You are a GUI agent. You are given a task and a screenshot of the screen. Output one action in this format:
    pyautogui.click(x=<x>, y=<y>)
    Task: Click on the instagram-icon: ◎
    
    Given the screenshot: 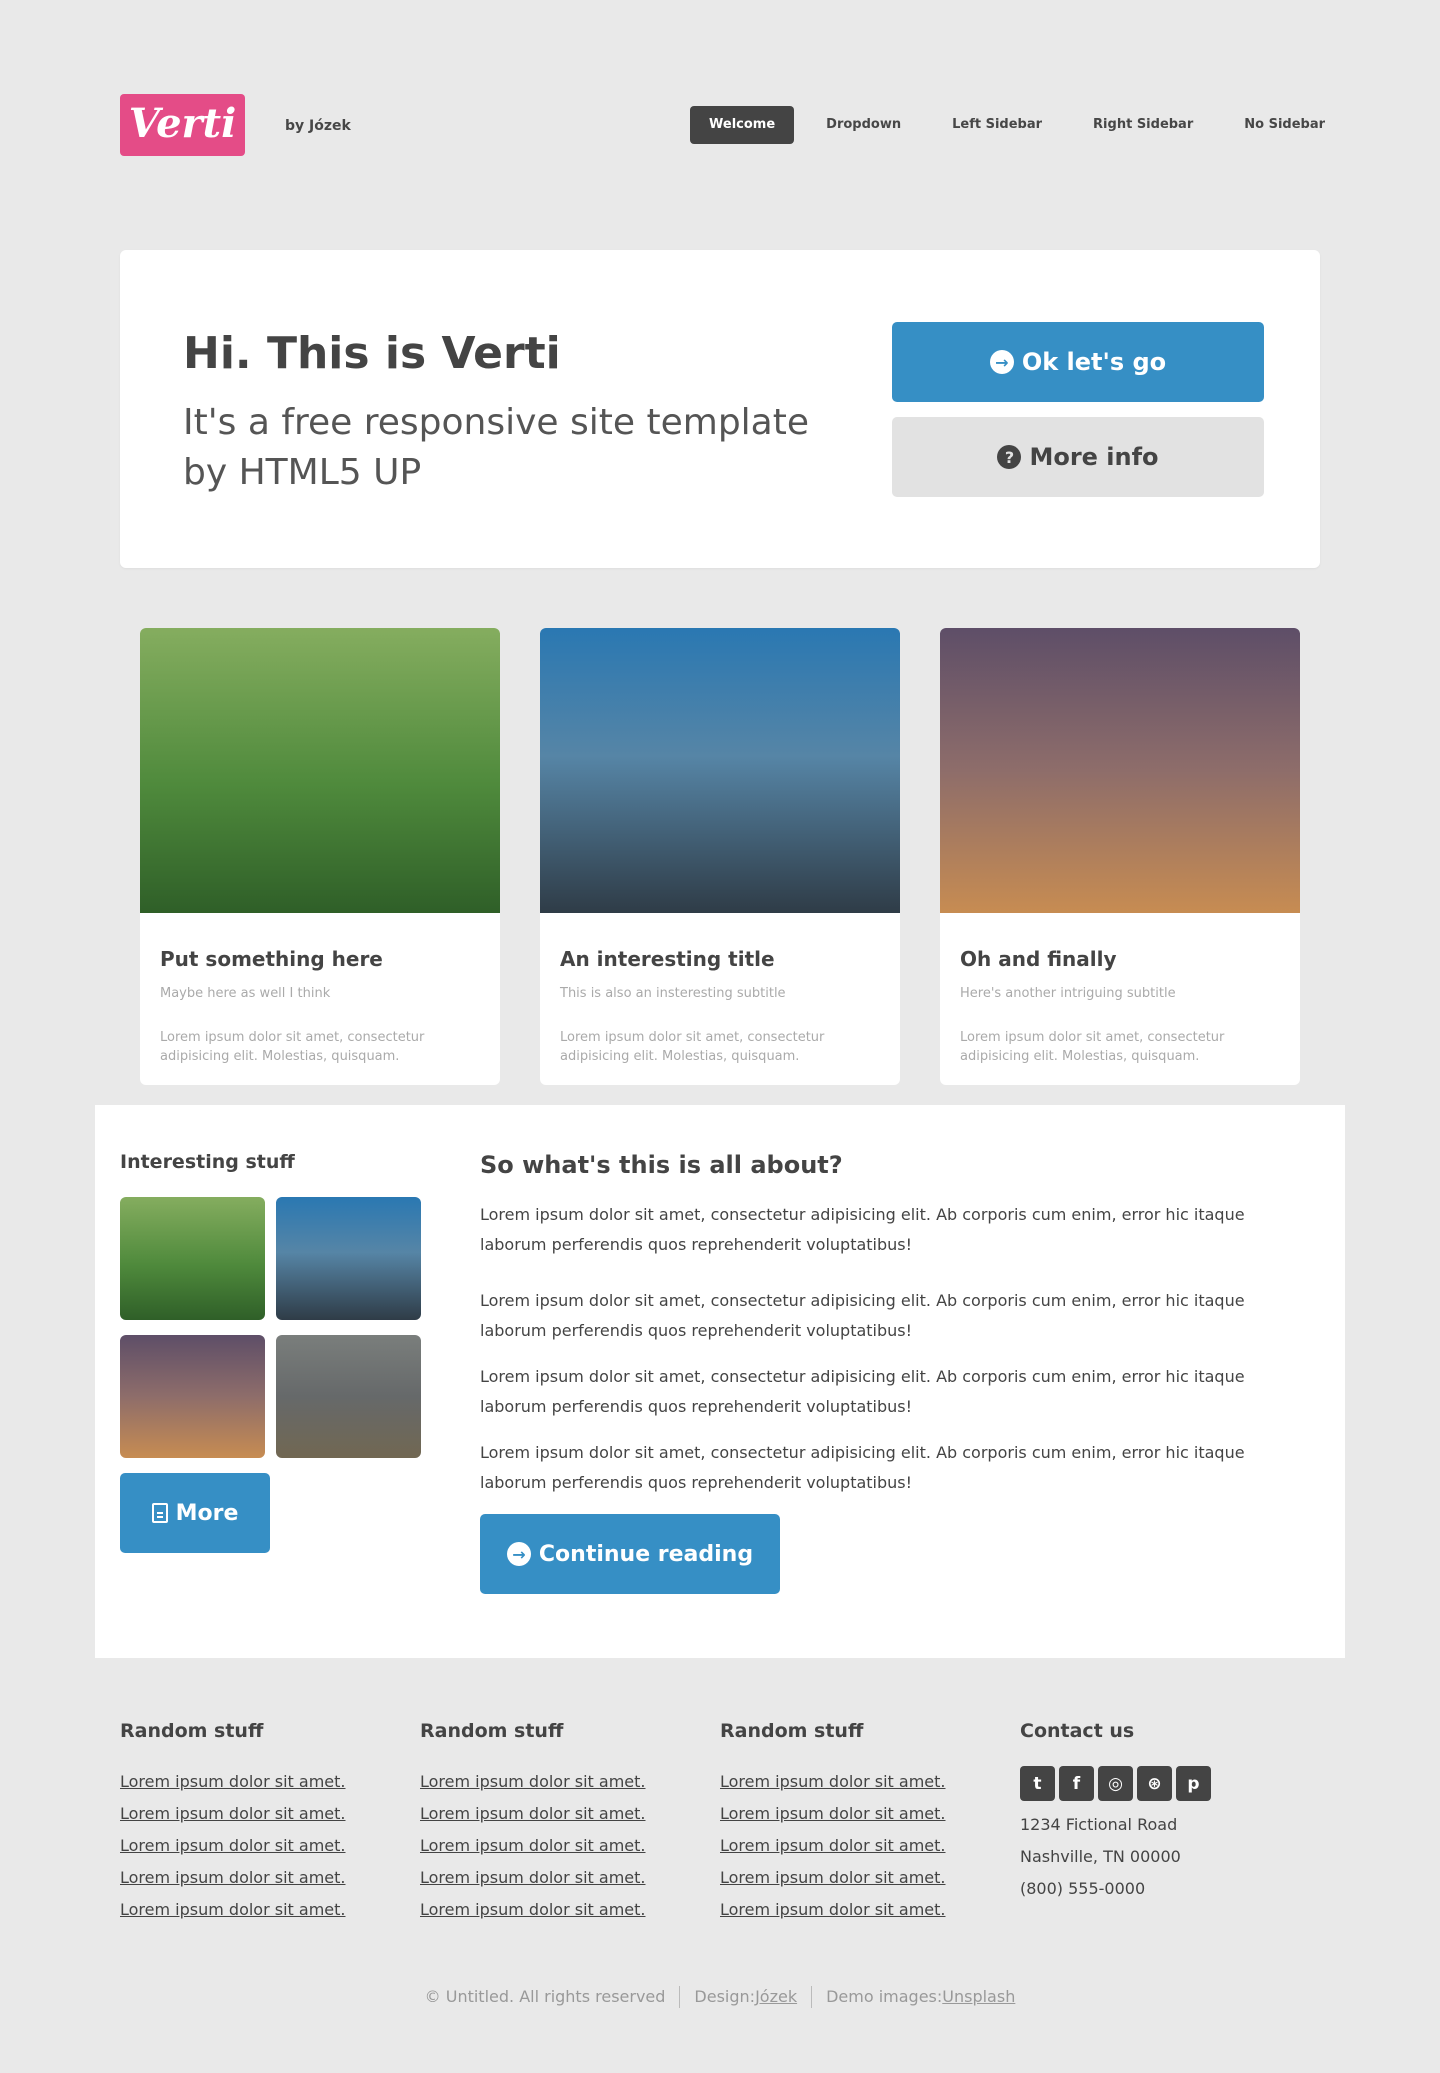 What is the action you would take?
    pyautogui.click(x=1115, y=1783)
    